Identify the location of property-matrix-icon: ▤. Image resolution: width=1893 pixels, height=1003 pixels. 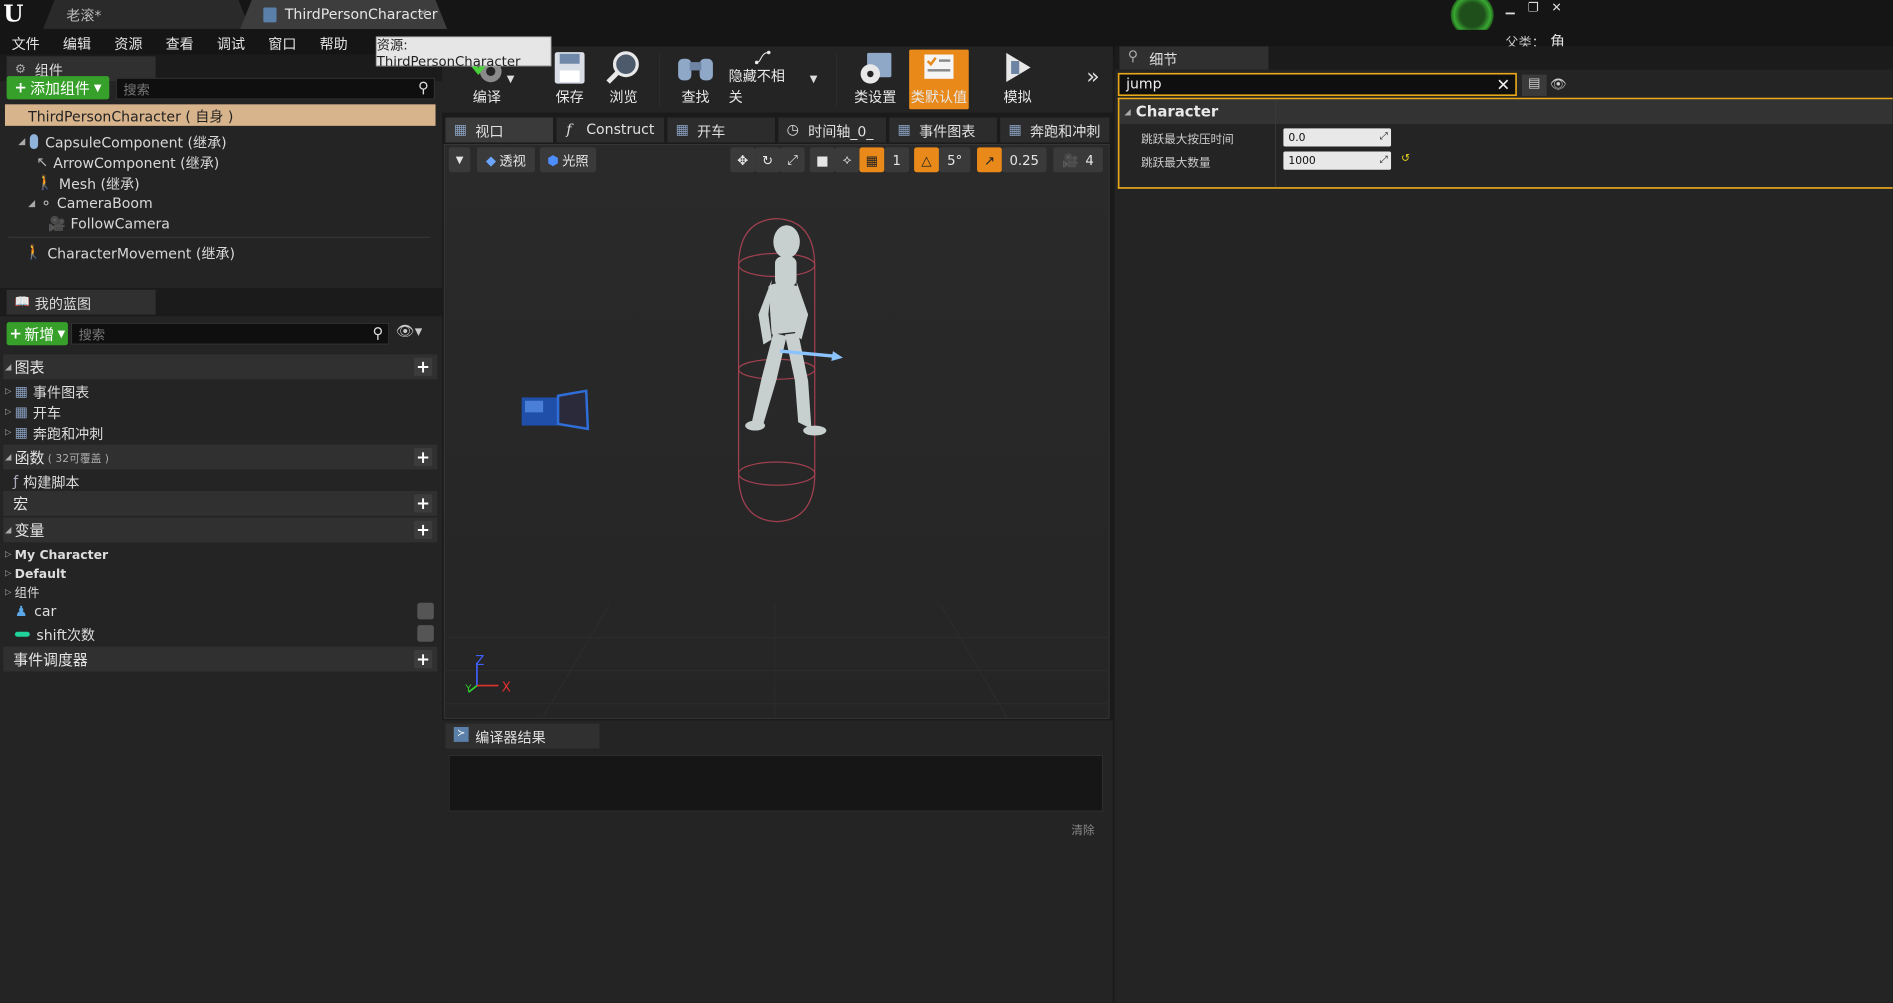
(1534, 85).